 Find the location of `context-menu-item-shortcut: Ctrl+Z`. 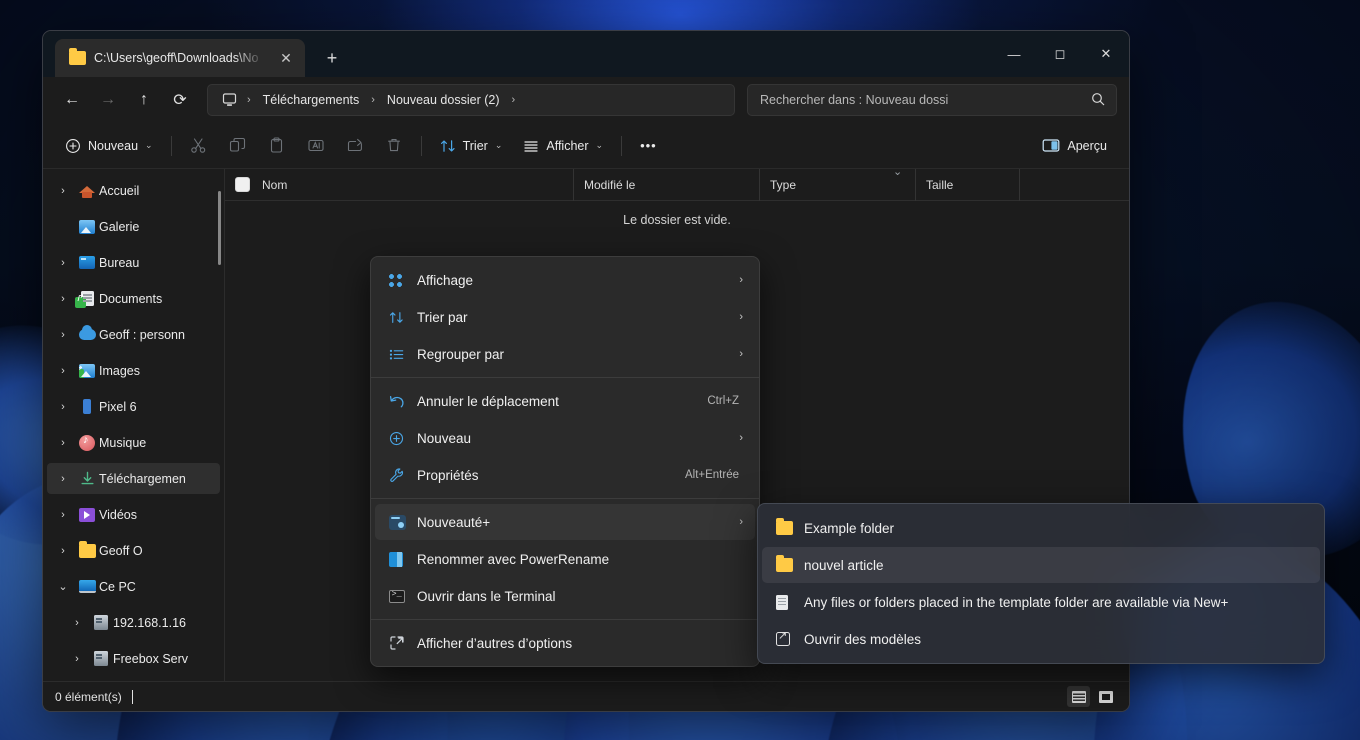

context-menu-item-shortcut: Ctrl+Z is located at coordinates (723, 401).